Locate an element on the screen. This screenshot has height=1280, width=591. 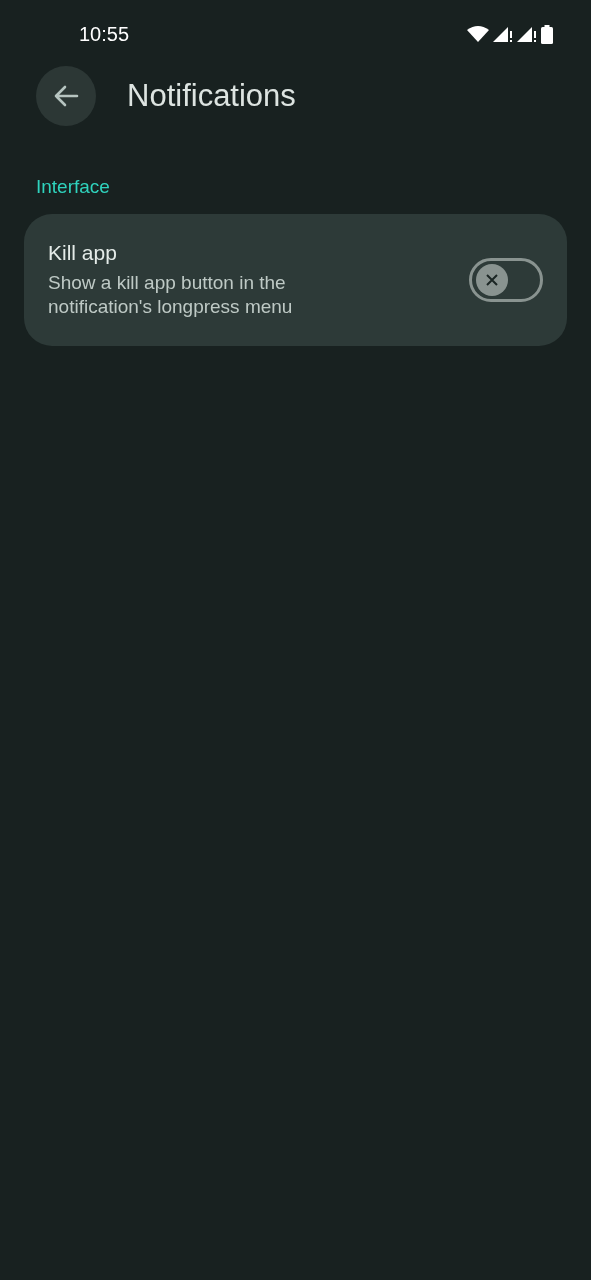
setting-summary: Show a kill app button in the notification's longpress menu is located at coordinates (171, 295).